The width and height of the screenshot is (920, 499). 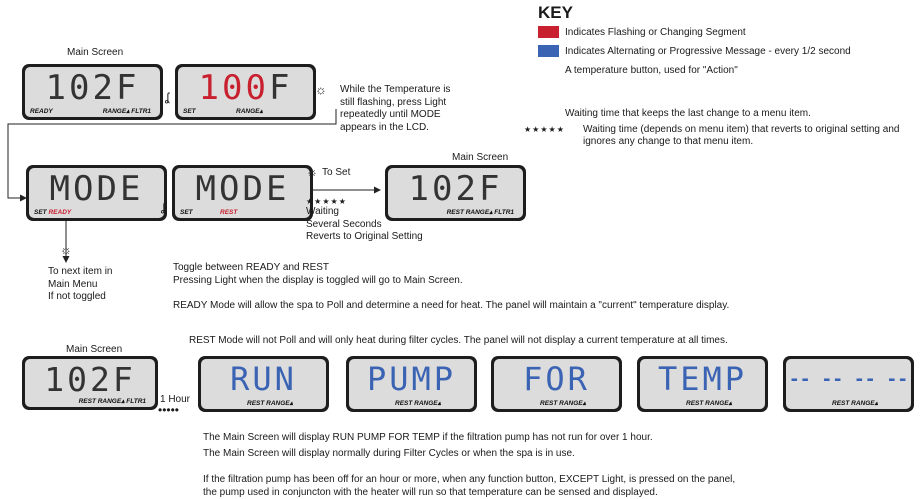 I want to click on lcd-temp: TEMP REST RANGE▴, so click(x=702, y=384).